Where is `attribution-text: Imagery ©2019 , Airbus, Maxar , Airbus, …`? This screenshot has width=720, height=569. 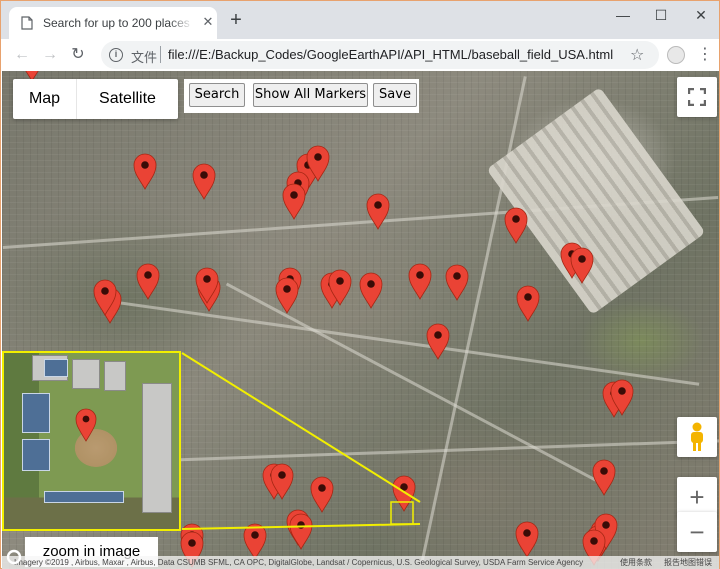
attribution-text: Imagery ©2019 , Airbus, Maxar , Airbus, … is located at coordinates (299, 562).